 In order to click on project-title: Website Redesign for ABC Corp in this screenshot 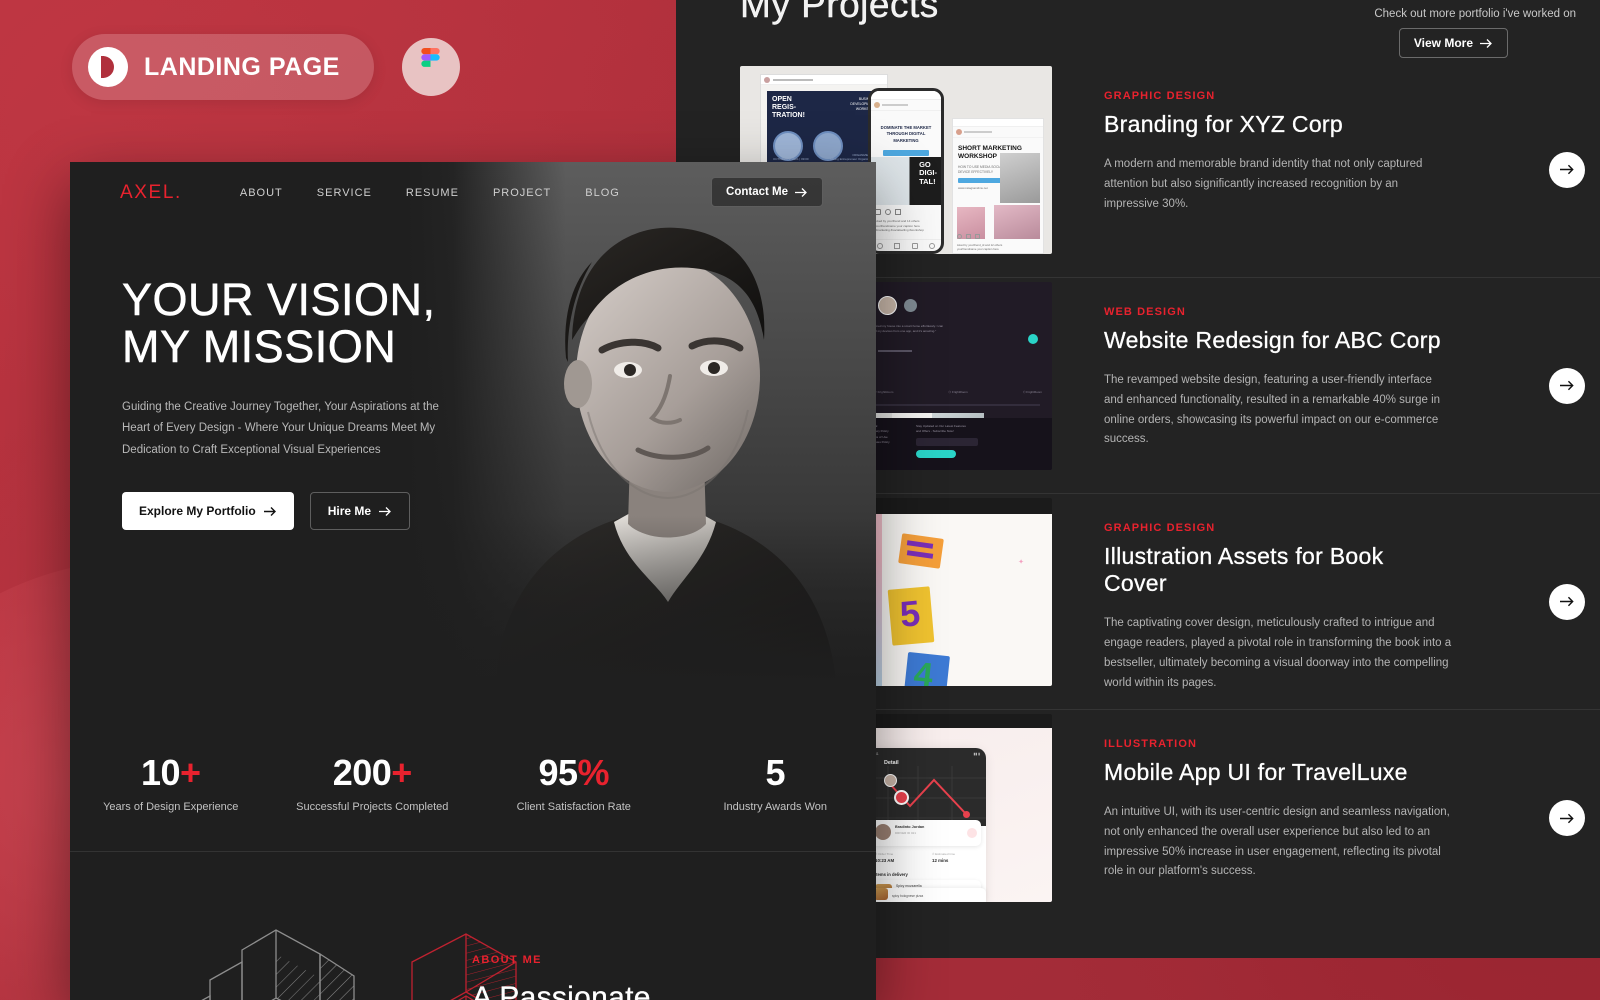, I will do `click(1272, 340)`.